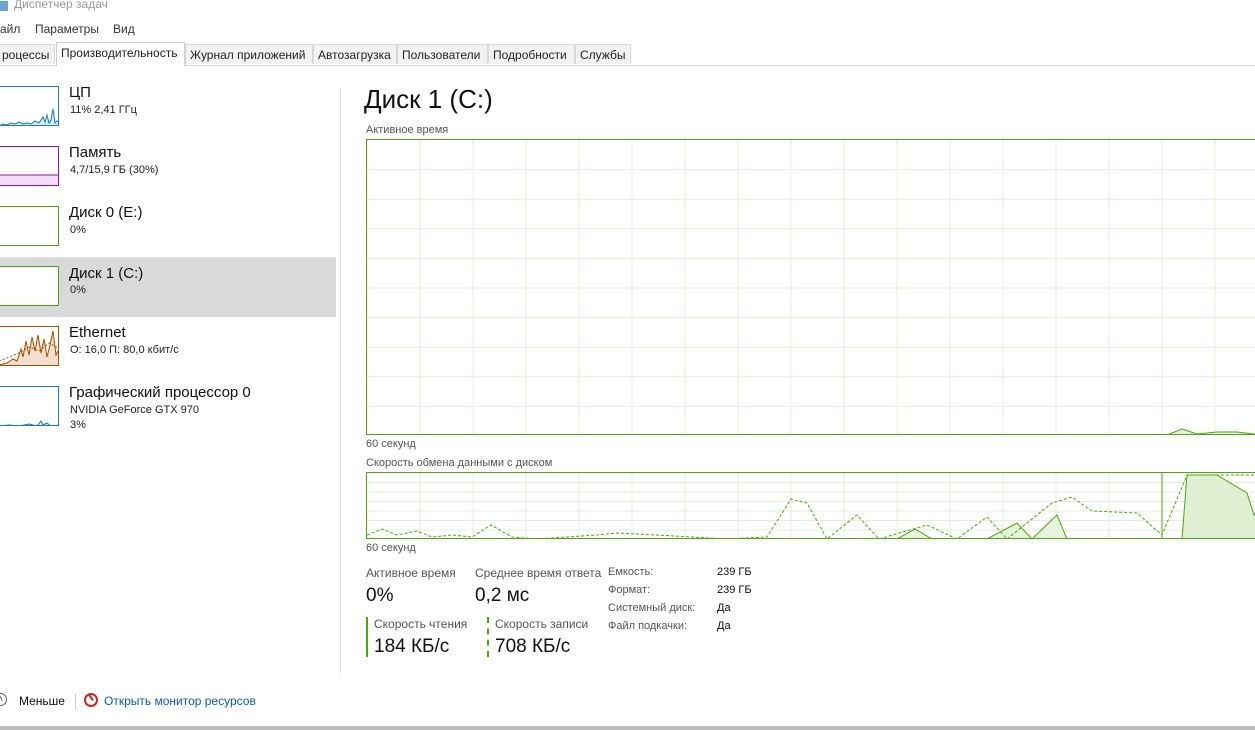 The width and height of the screenshot is (1255, 730). Describe the element at coordinates (350, 701) in the screenshot. I see `footer-bar: ˄ Меньше Открыть монитор ресурсов` at that location.